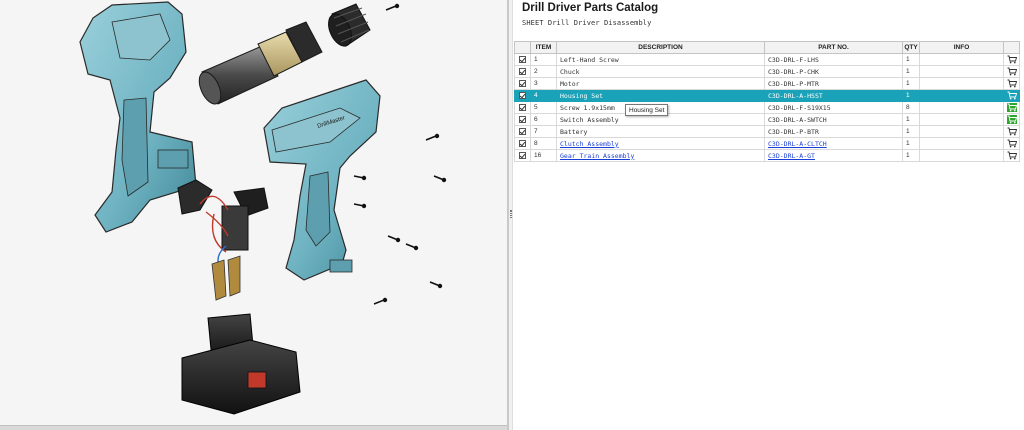 Image resolution: width=1024 pixels, height=430 pixels. Describe the element at coordinates (522, 47) in the screenshot. I see `header-select` at that location.